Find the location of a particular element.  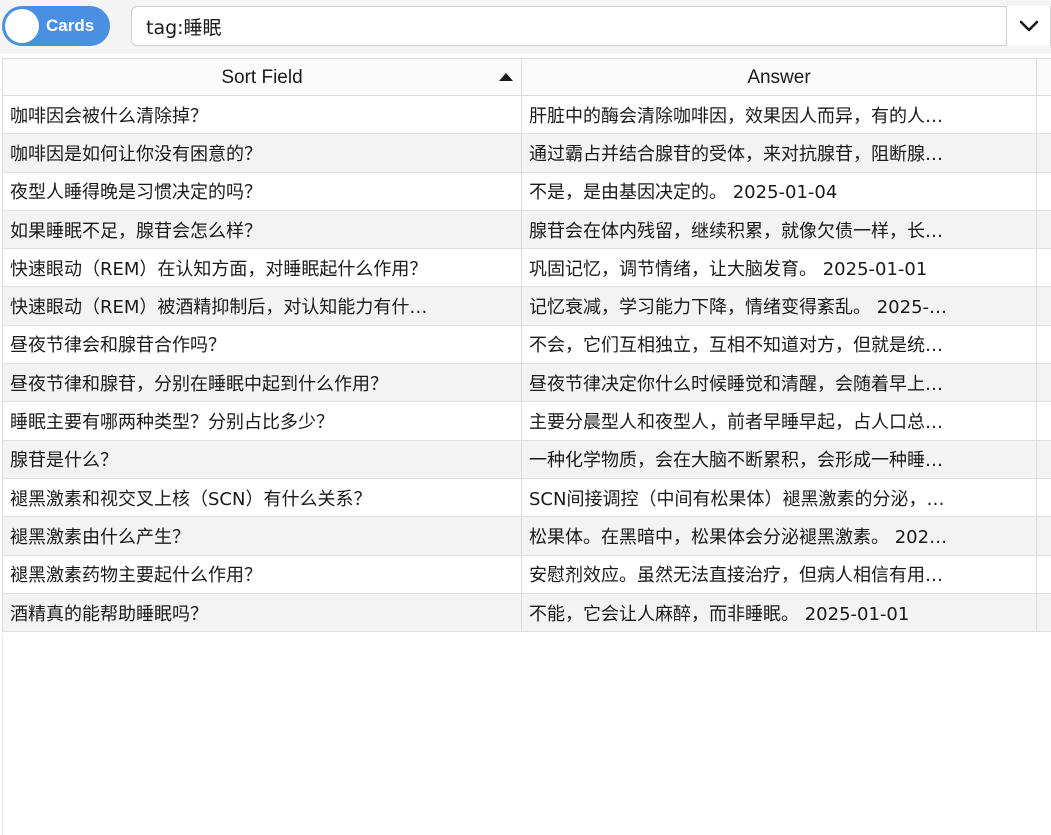

cell-text: 睡眠主要有哪两种类型？分别占比多少？ is located at coordinates (172, 423).